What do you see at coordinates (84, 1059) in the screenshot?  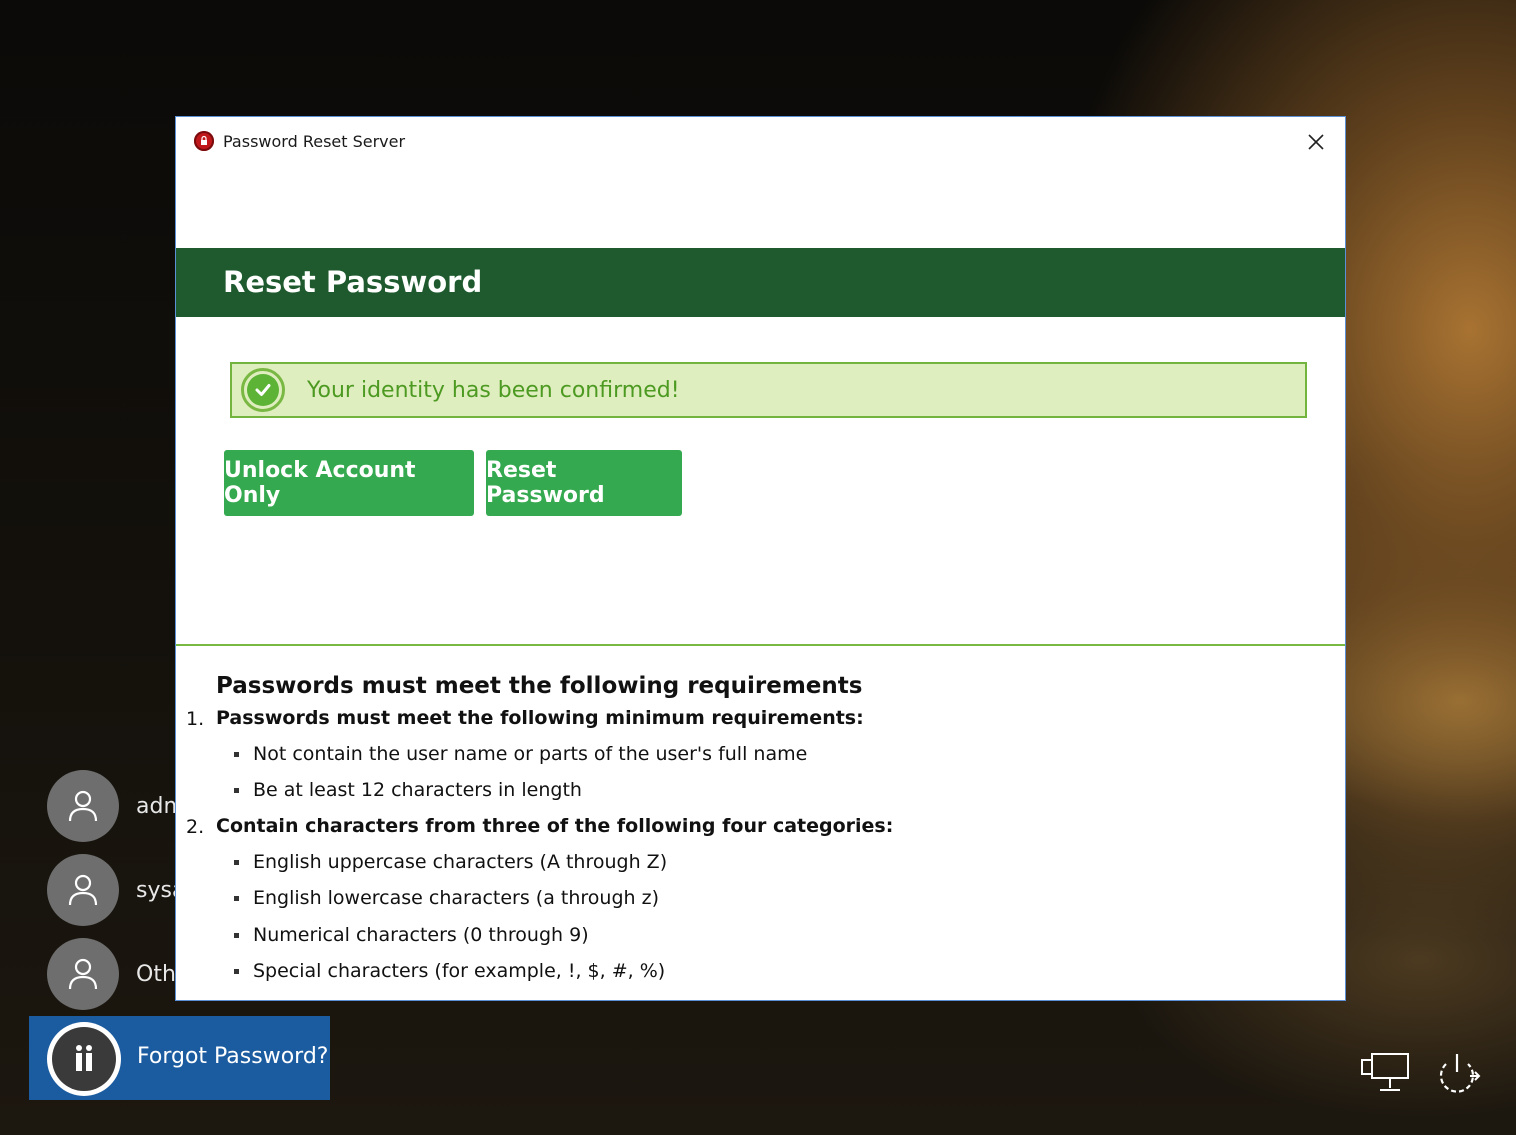 I see `forgot-password-icon` at bounding box center [84, 1059].